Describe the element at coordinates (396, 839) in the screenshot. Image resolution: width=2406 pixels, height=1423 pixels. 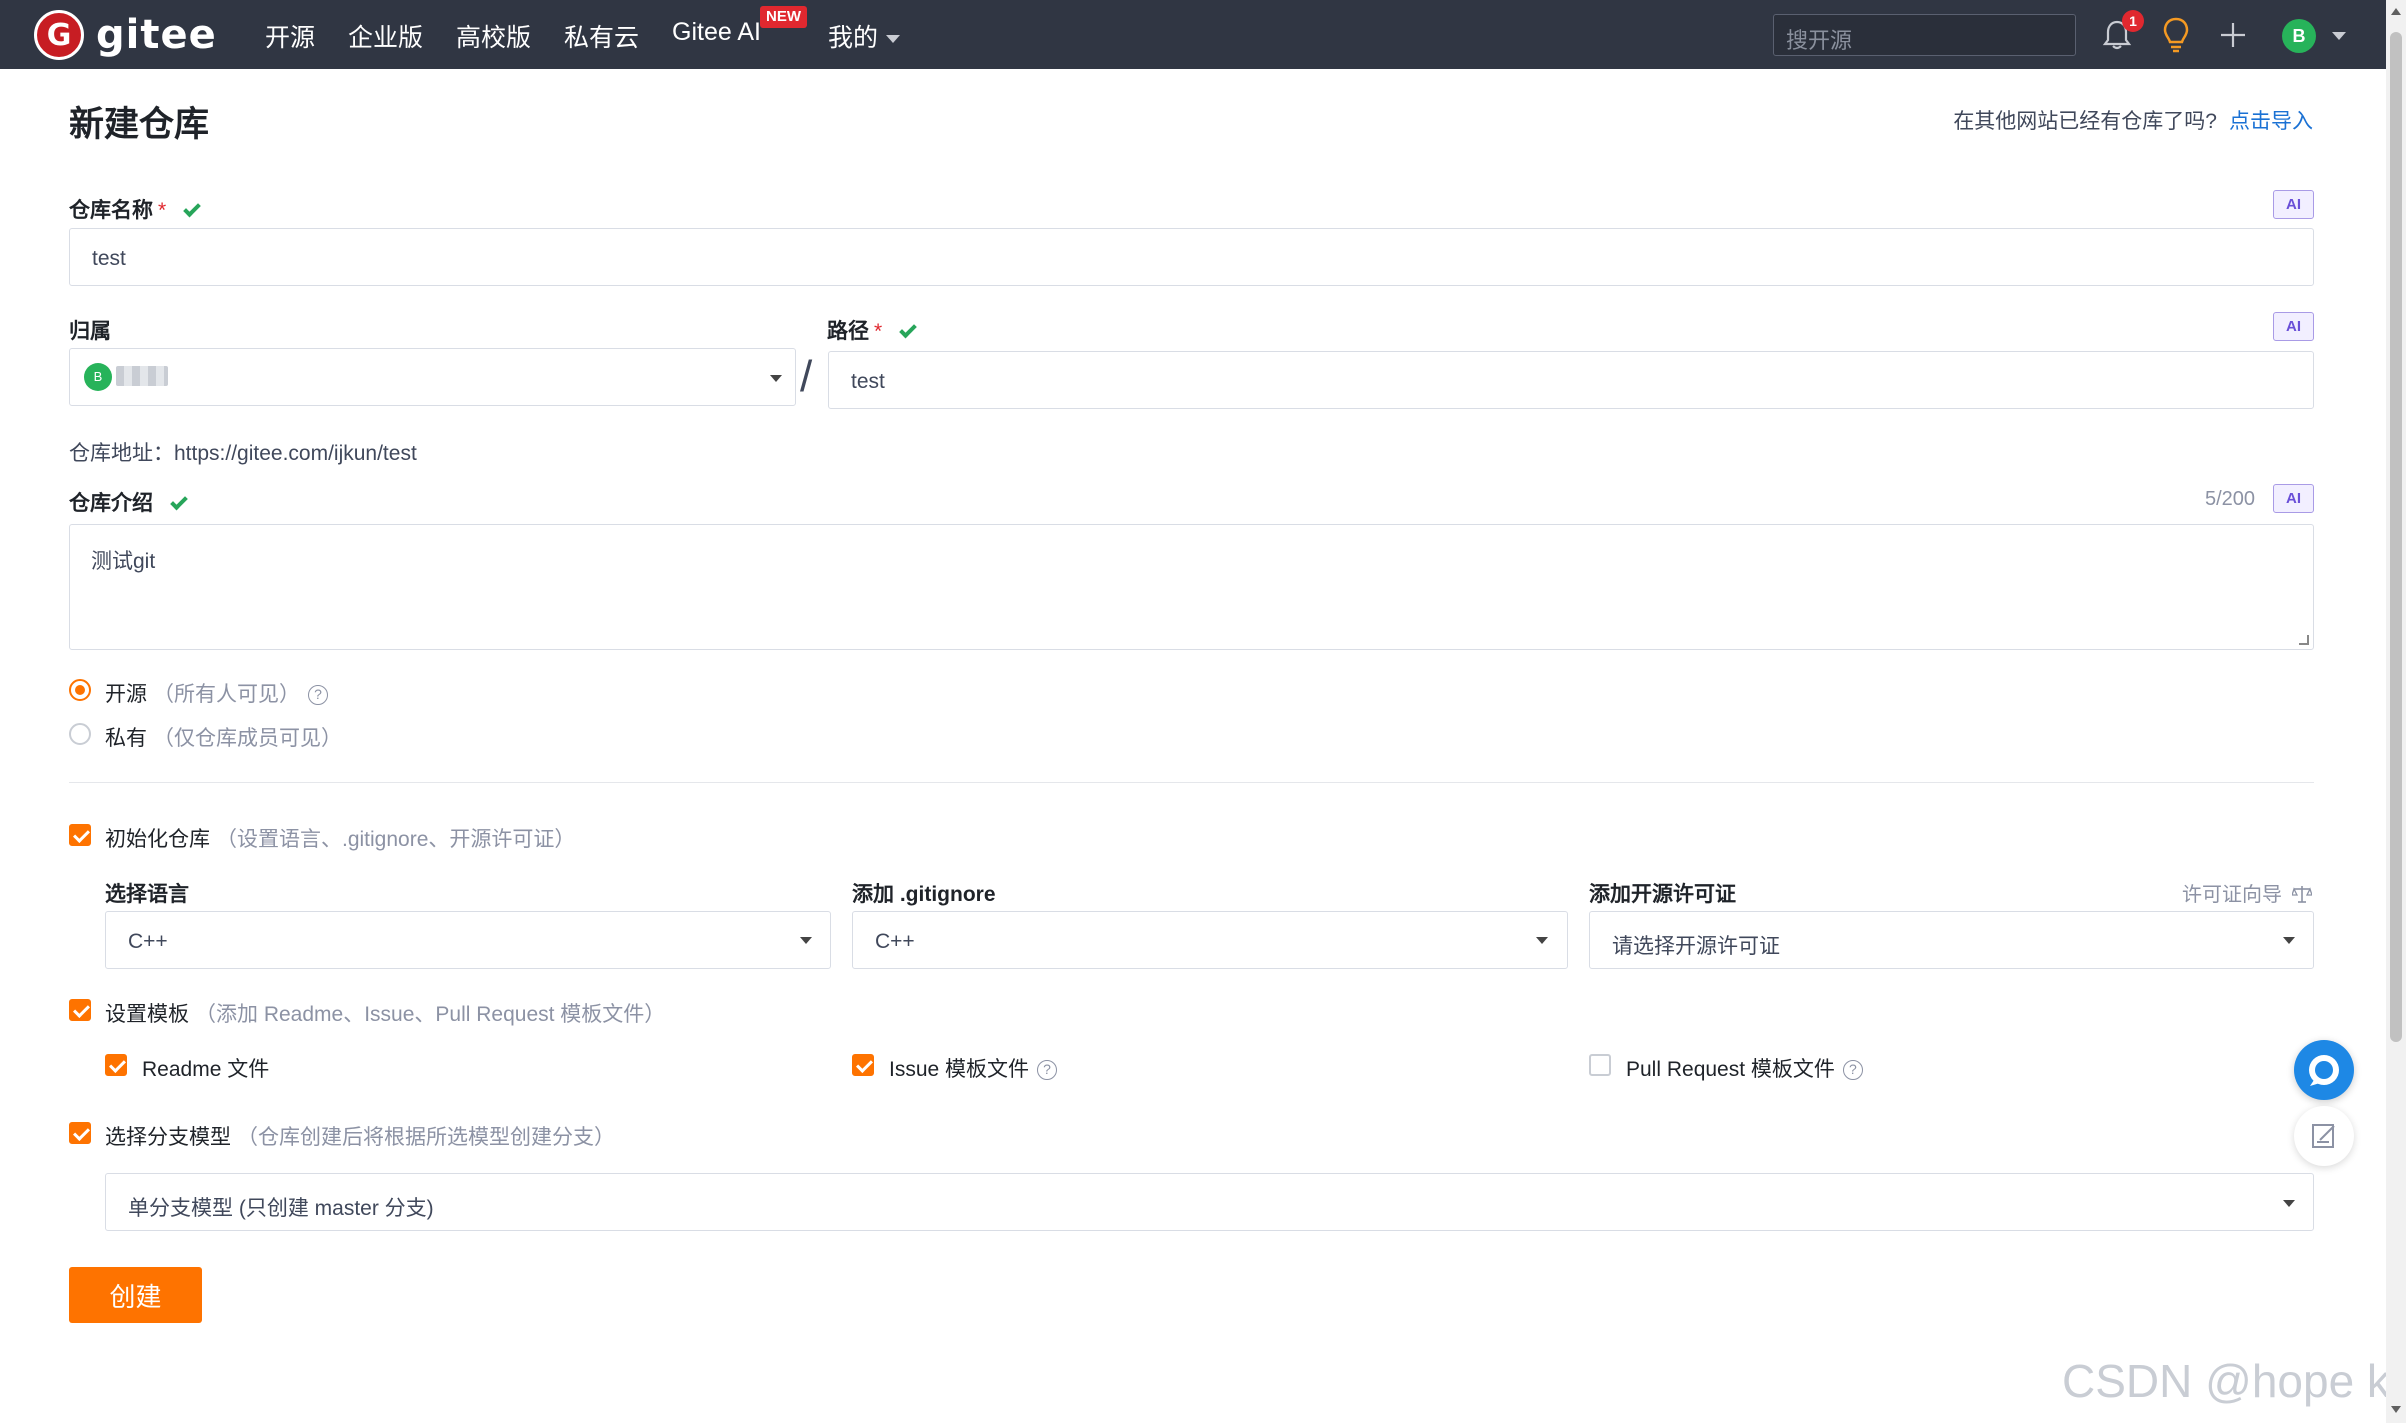
I see `init-repo-hint: （设置语言、.gitignore、开源许可证）` at that location.